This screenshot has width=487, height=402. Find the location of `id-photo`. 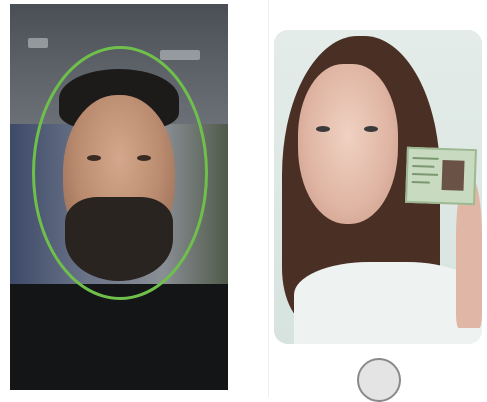

id-photo is located at coordinates (453, 175).